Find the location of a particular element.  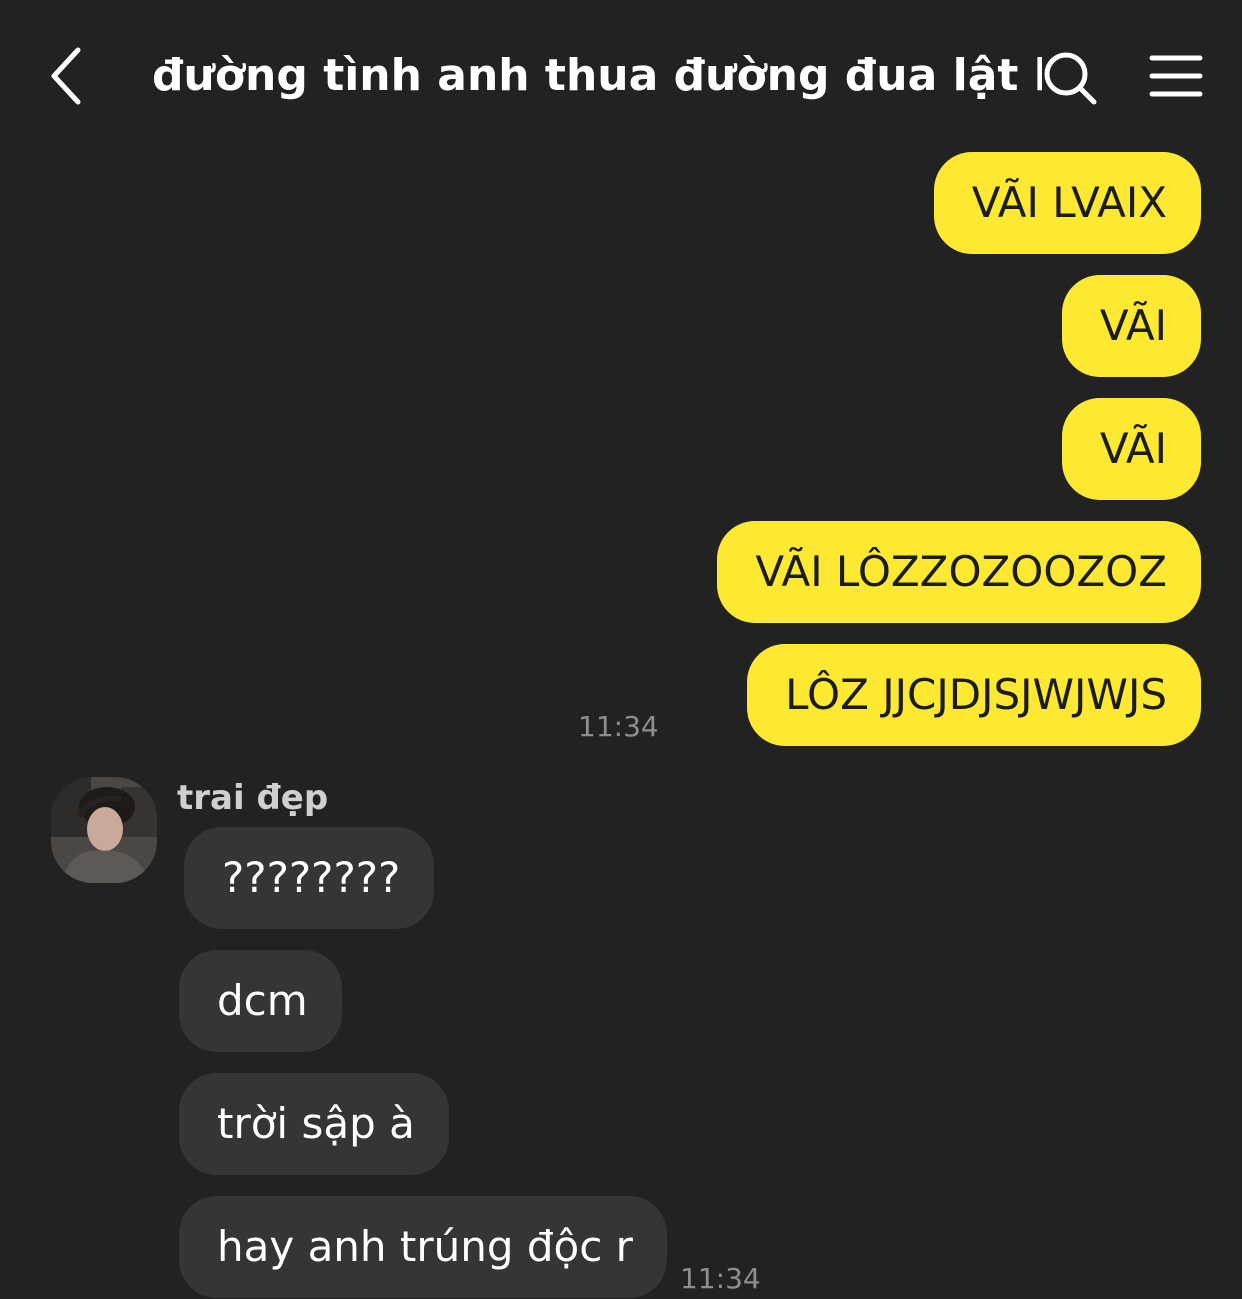

chat-header: đường tình anh thua đường đua lật bánh is located at coordinates (621, 70).